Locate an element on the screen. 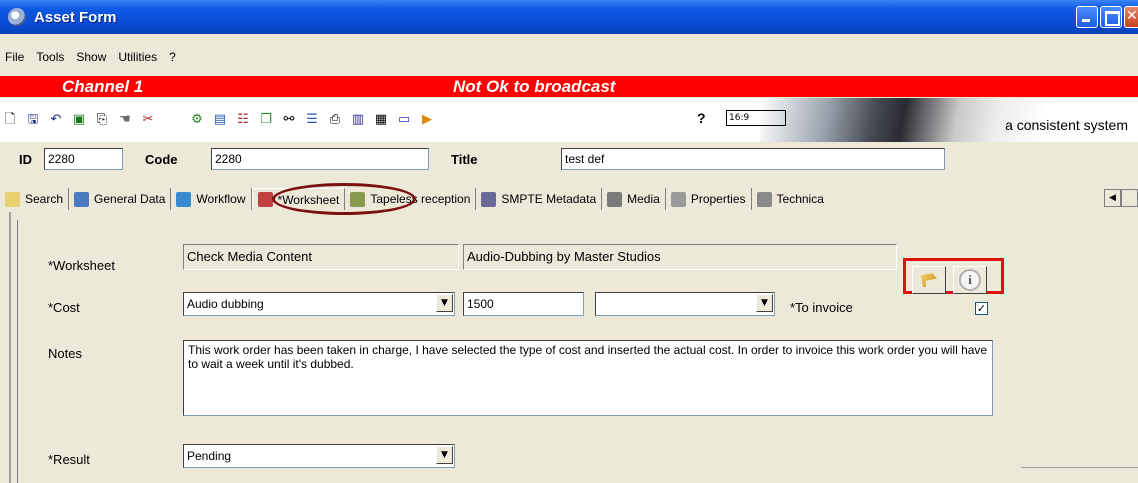 This screenshot has height=483, width=1138. aspect-ratio-icon: 16:9 is located at coordinates (756, 118).